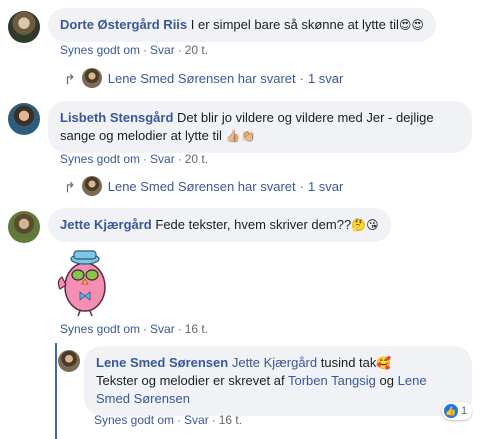 This screenshot has height=439, width=503. I want to click on comment-author: Dorte Østergård Riis, so click(123, 24).